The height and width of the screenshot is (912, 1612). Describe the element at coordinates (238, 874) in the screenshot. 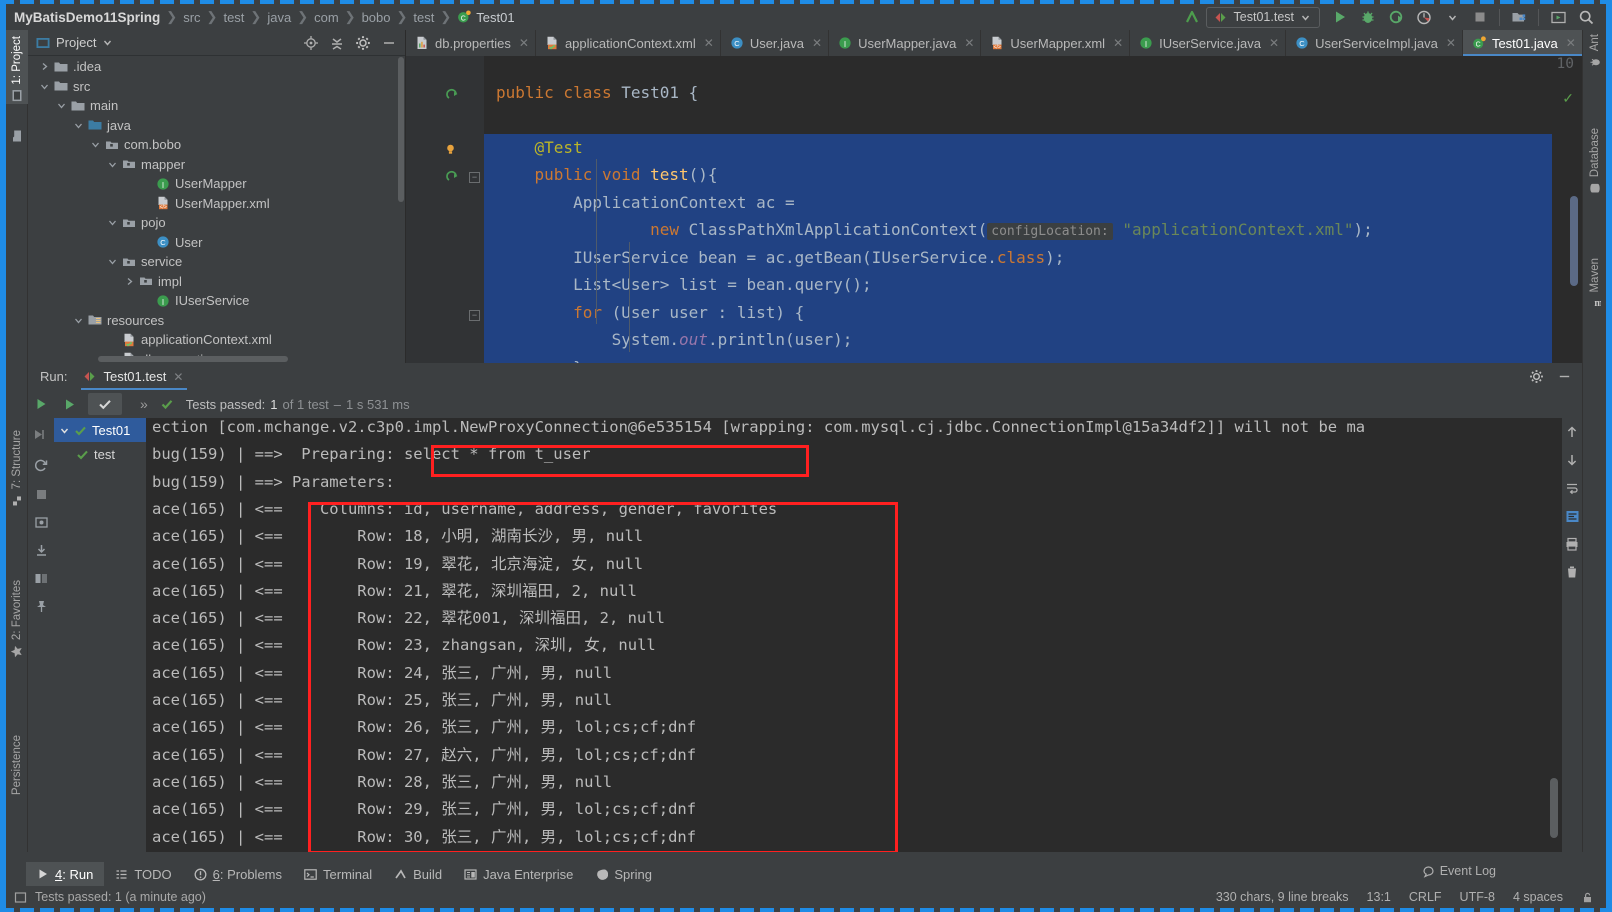

I see `bottom-tab-6-problems: 6: Problems` at that location.